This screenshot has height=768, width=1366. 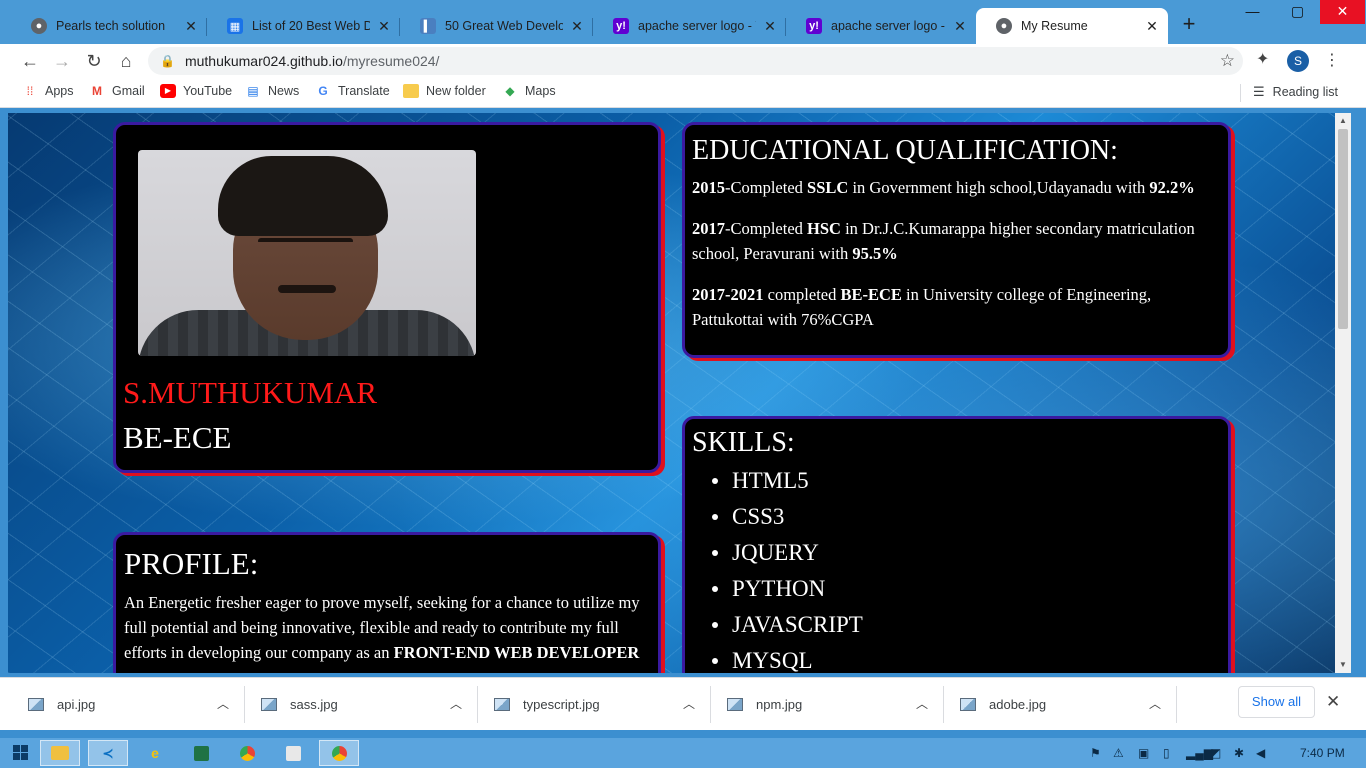 I want to click on tab-apache-logo-1: y! apache server logo - Yah ✕, so click(x=689, y=26).